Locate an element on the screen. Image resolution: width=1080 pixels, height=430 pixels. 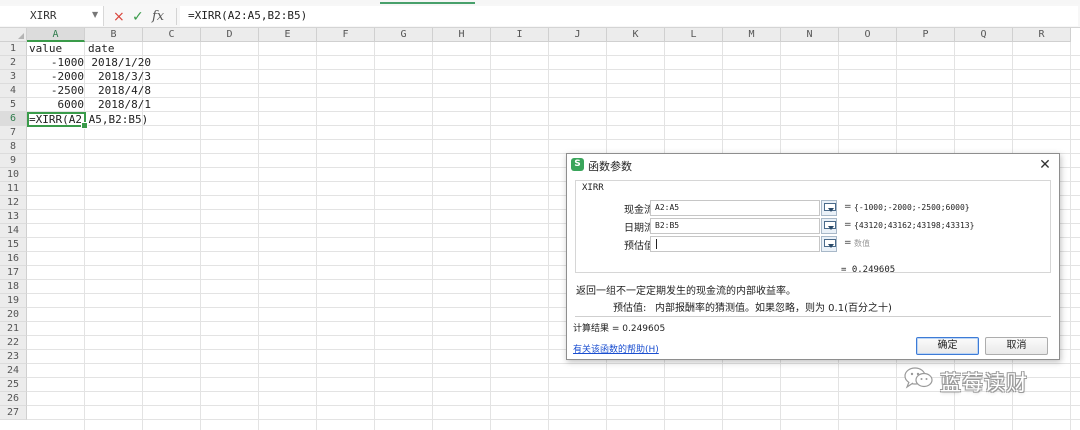
column-header-G: G is located at coordinates (404, 35).